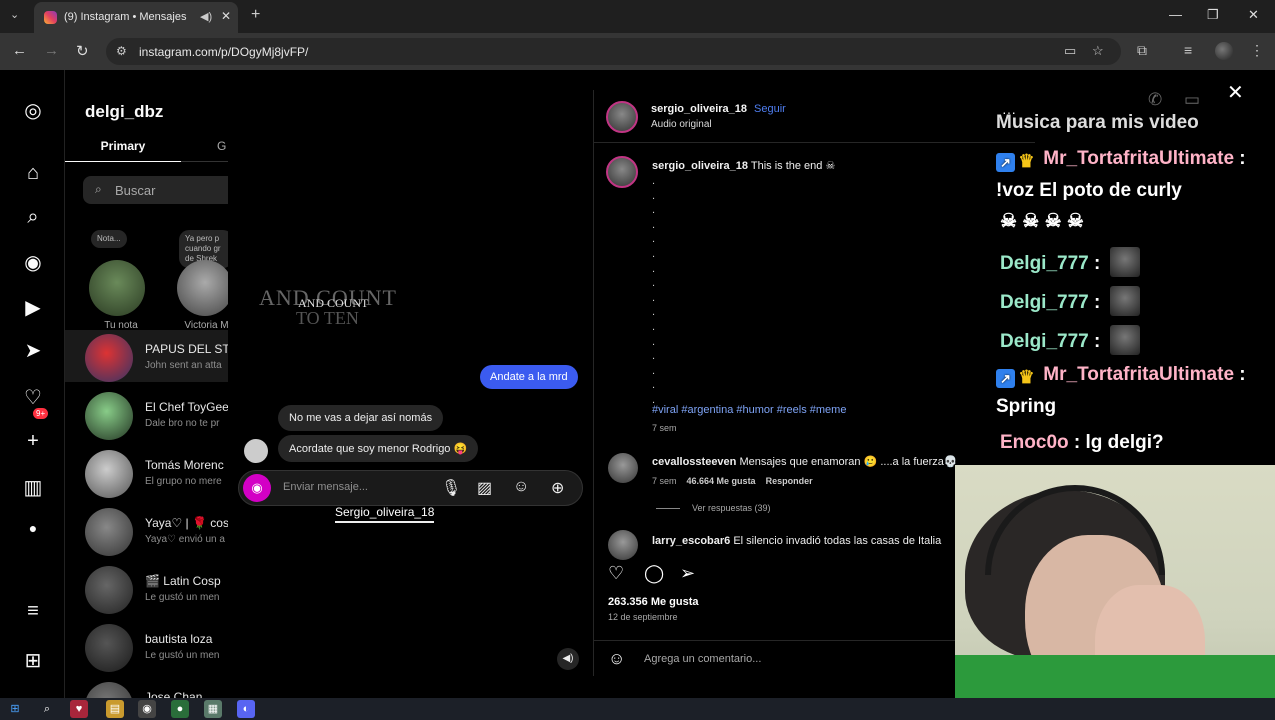 The image size is (1275, 720). Describe the element at coordinates (1224, 51) in the screenshot. I see `profile-avatar` at that location.